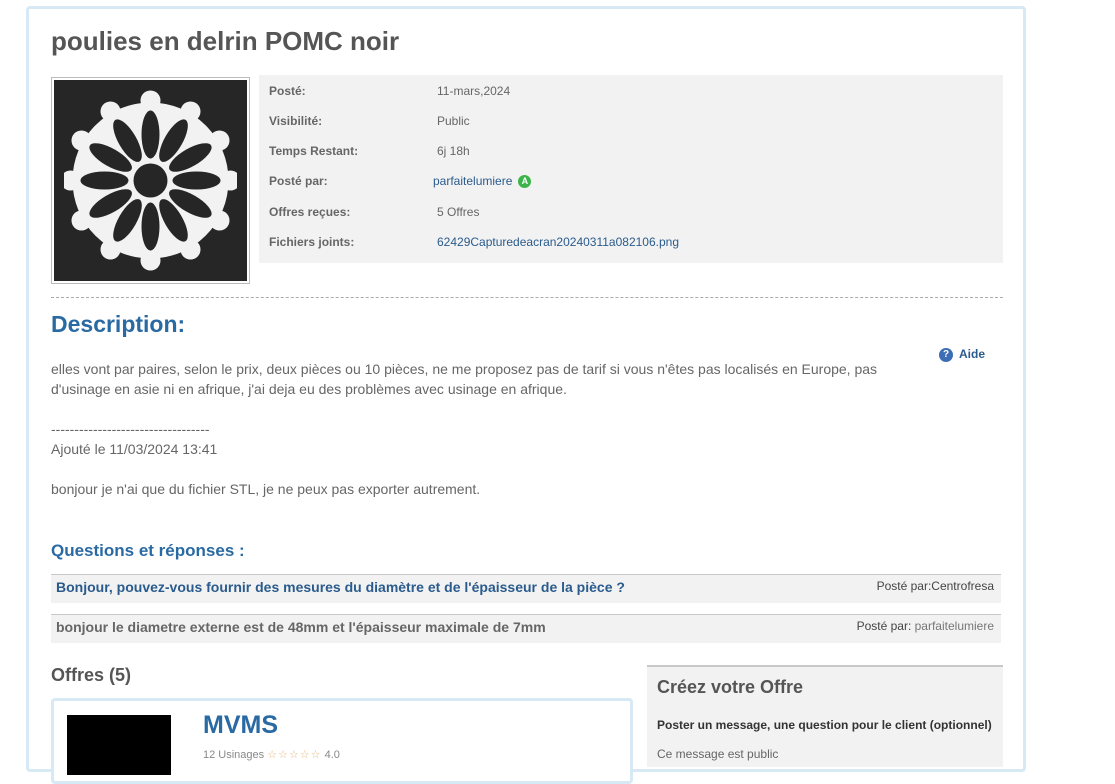 Image resolution: width=1115 pixels, height=784 pixels. What do you see at coordinates (287, 91) in the screenshot?
I see `posted-label: Posté:` at bounding box center [287, 91].